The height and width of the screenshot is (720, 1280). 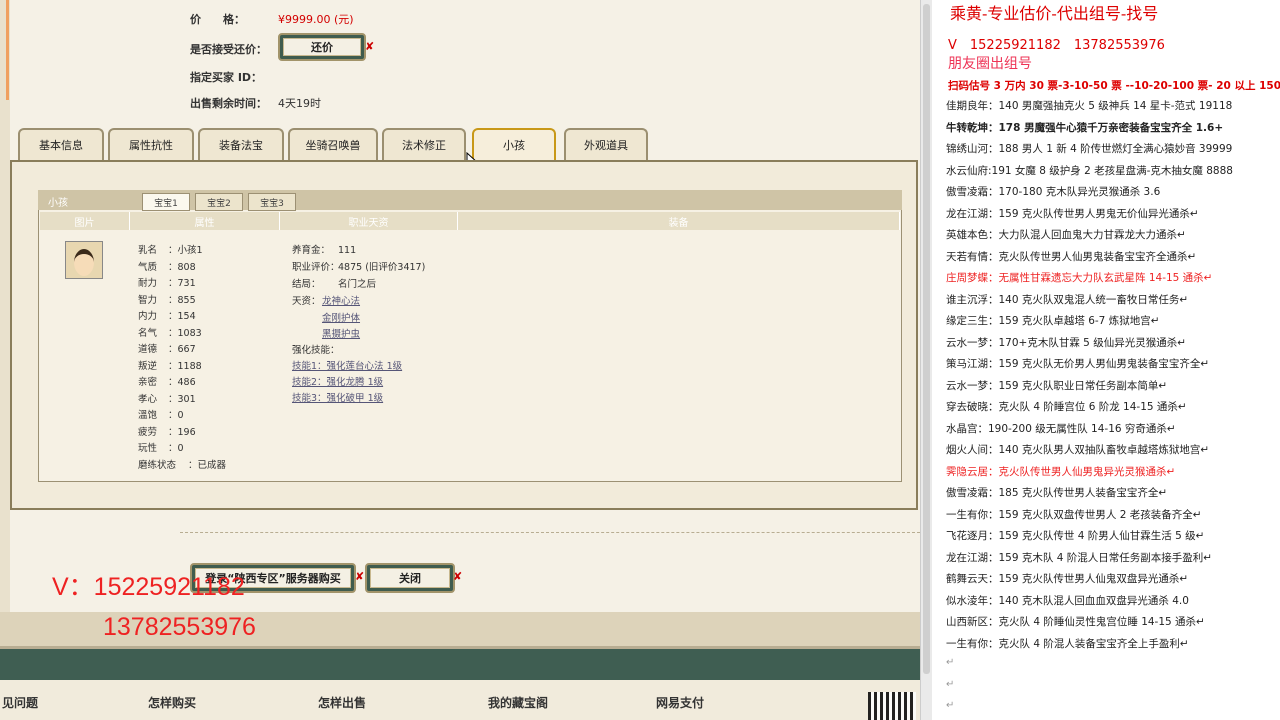 I want to click on price-value: ¥9999.00 (元), so click(x=316, y=19).